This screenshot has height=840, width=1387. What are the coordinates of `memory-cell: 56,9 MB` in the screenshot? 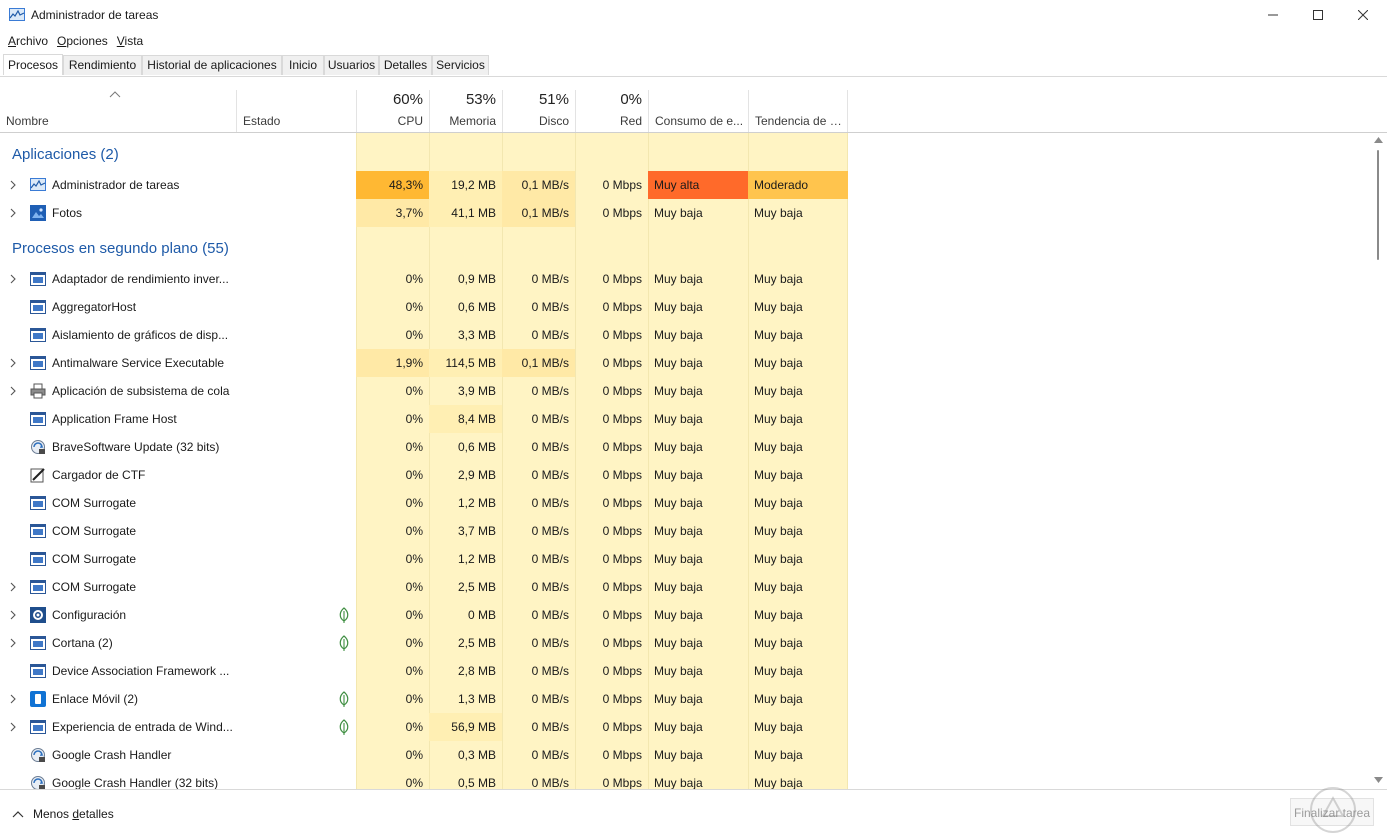 It's located at (465, 727).